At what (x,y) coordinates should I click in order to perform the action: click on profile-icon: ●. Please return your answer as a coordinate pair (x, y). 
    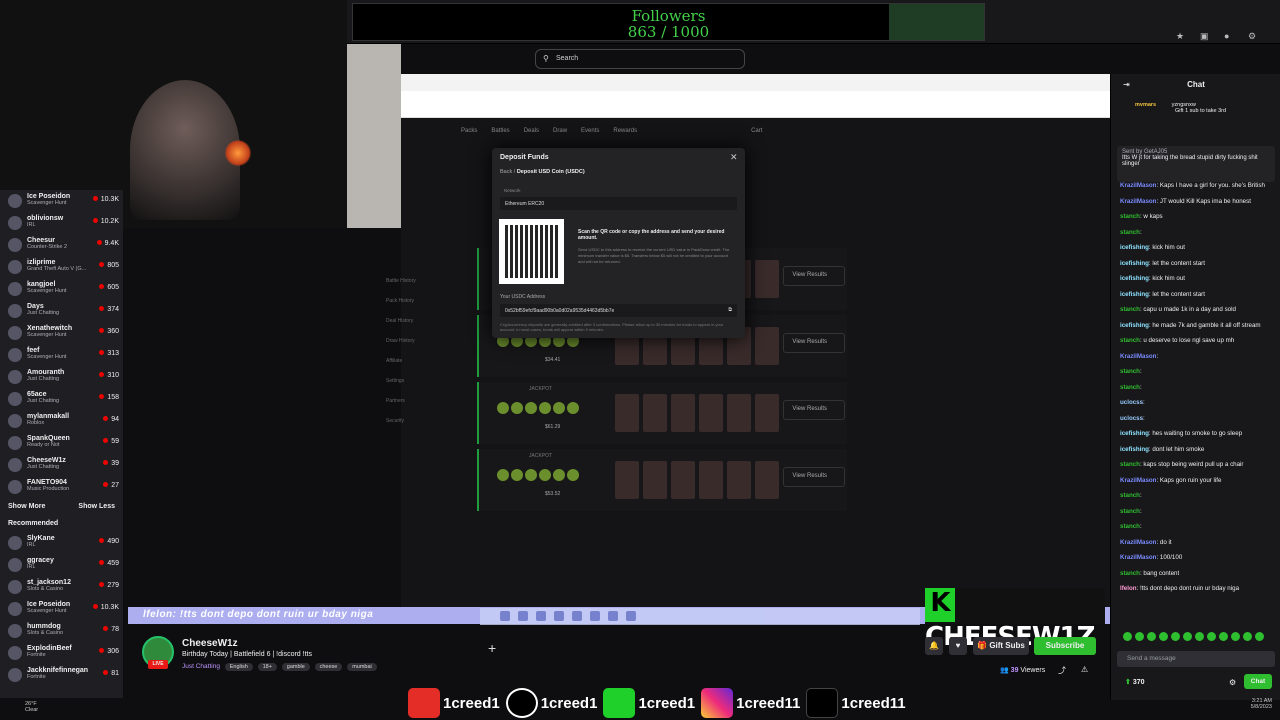
    Looking at the image, I should click on (1230, 37).